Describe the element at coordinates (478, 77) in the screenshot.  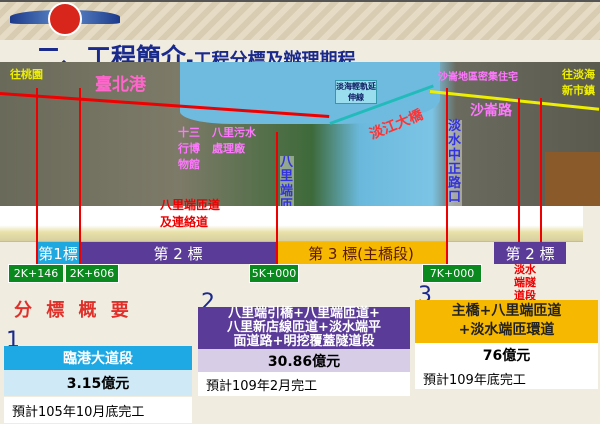
I see `label-community: 沙崙地區密集住宅` at that location.